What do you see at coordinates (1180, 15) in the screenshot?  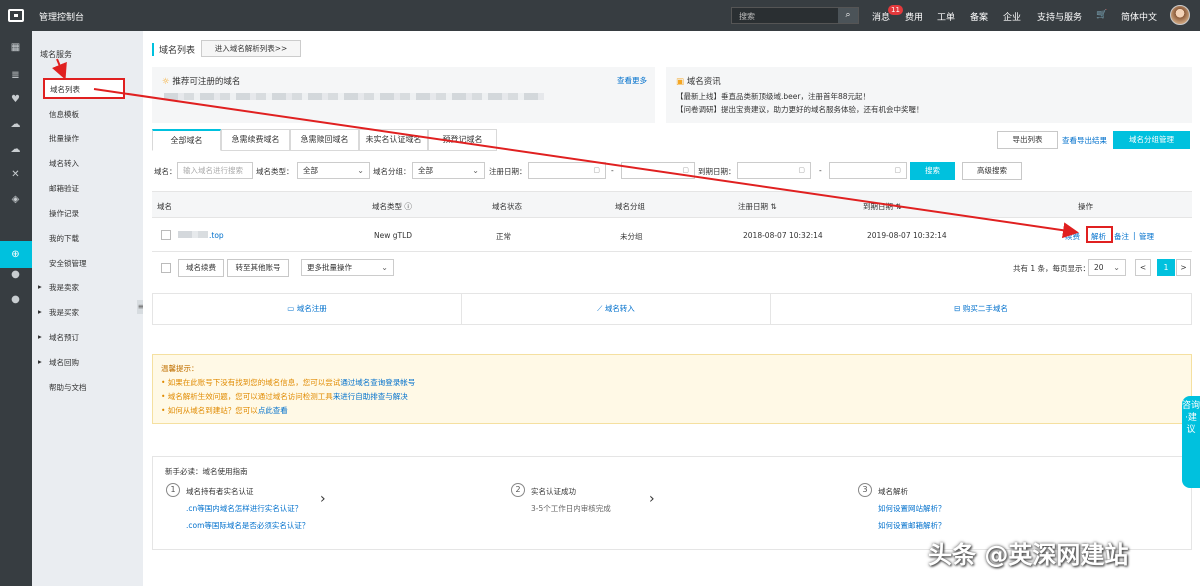 I see `avatar` at bounding box center [1180, 15].